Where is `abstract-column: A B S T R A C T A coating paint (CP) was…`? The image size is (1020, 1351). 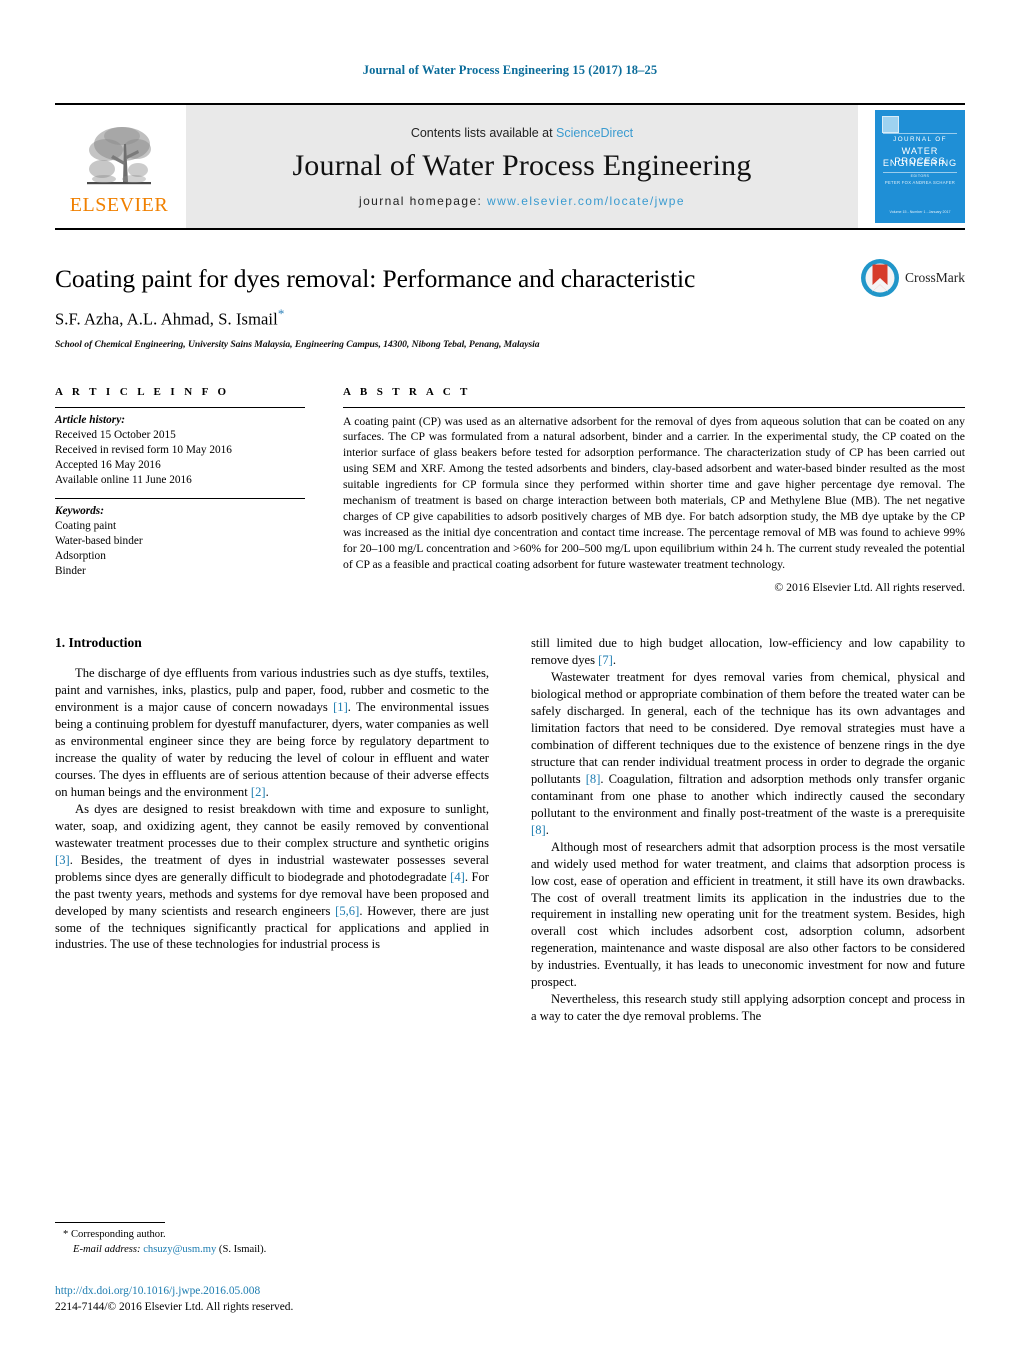
abstract-column: A B S T R A C T A coating paint (CP) was… is located at coordinates (654, 491).